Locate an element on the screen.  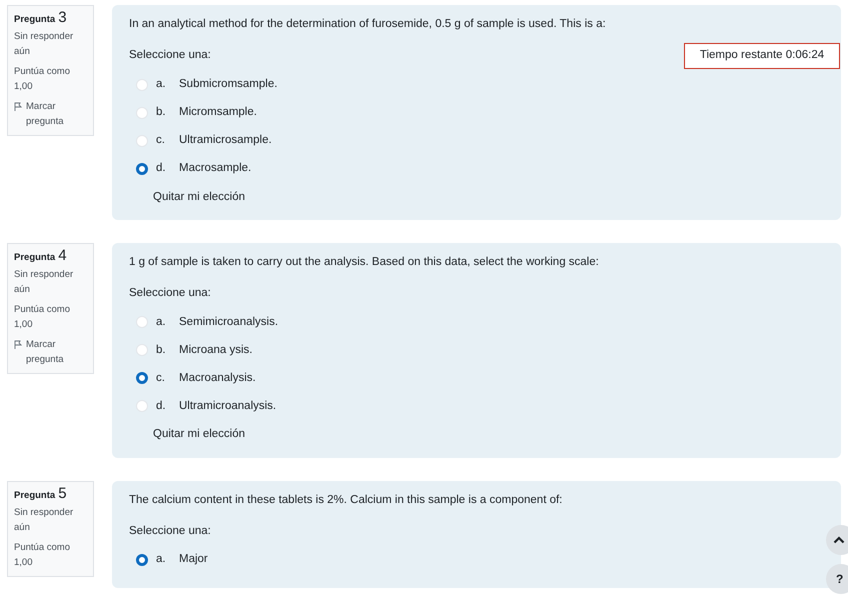
option-text: Macroanalysis. is located at coordinates (217, 378).